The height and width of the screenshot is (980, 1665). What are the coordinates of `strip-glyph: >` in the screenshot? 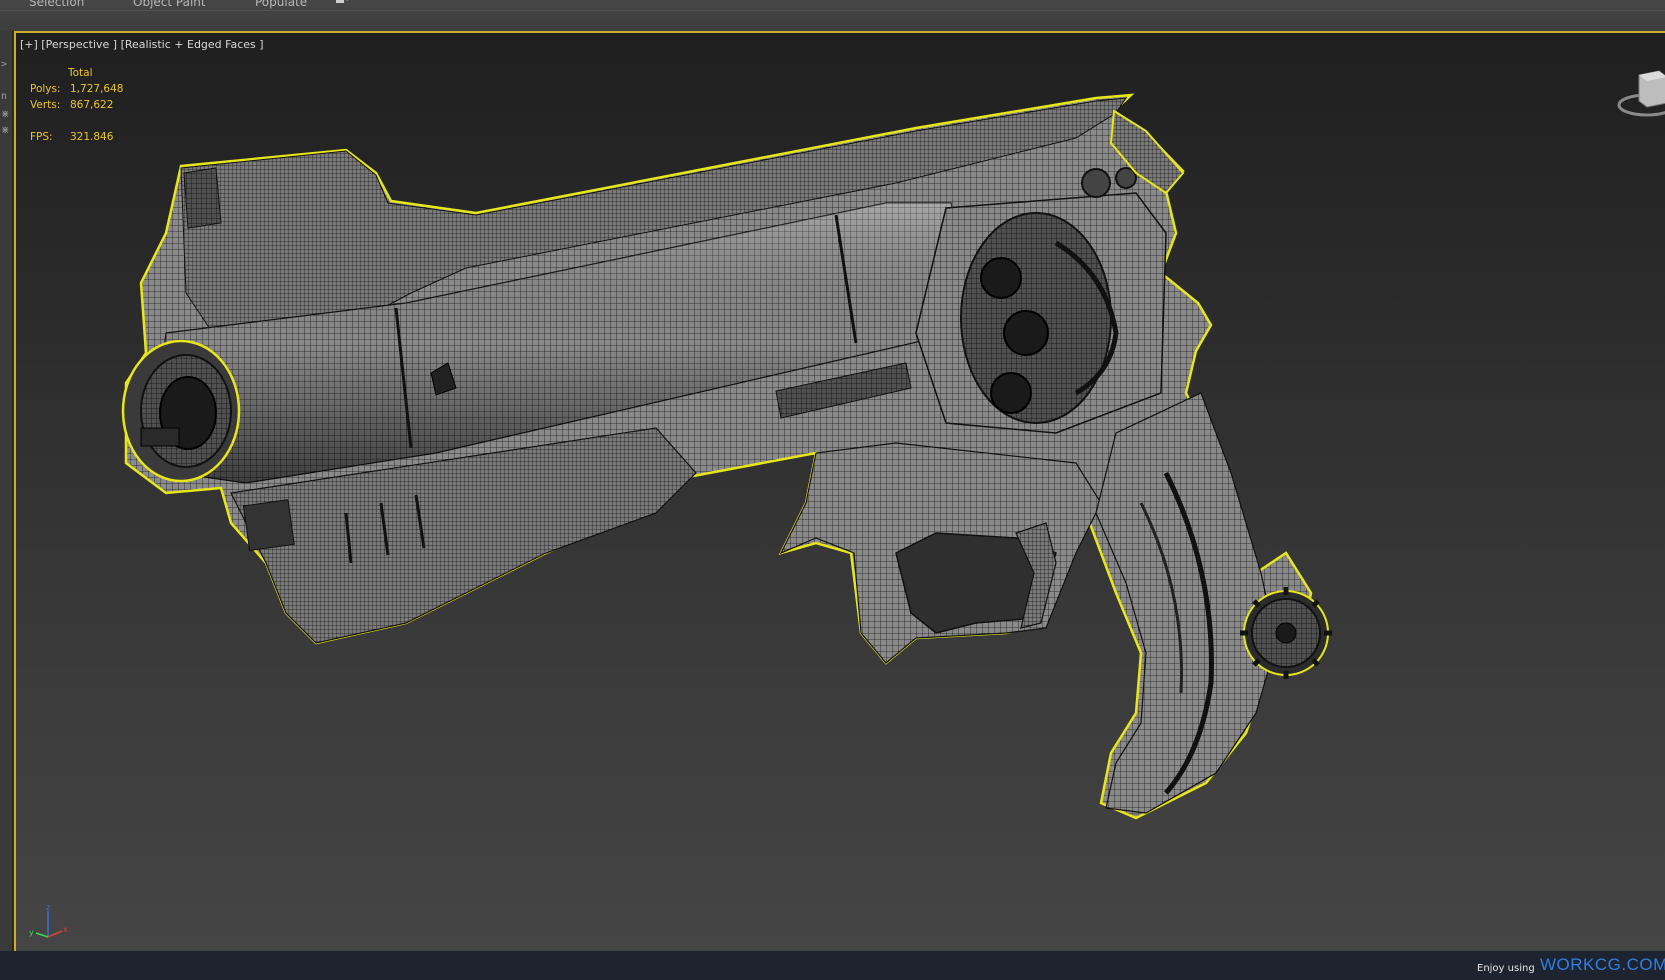 It's located at (4, 64).